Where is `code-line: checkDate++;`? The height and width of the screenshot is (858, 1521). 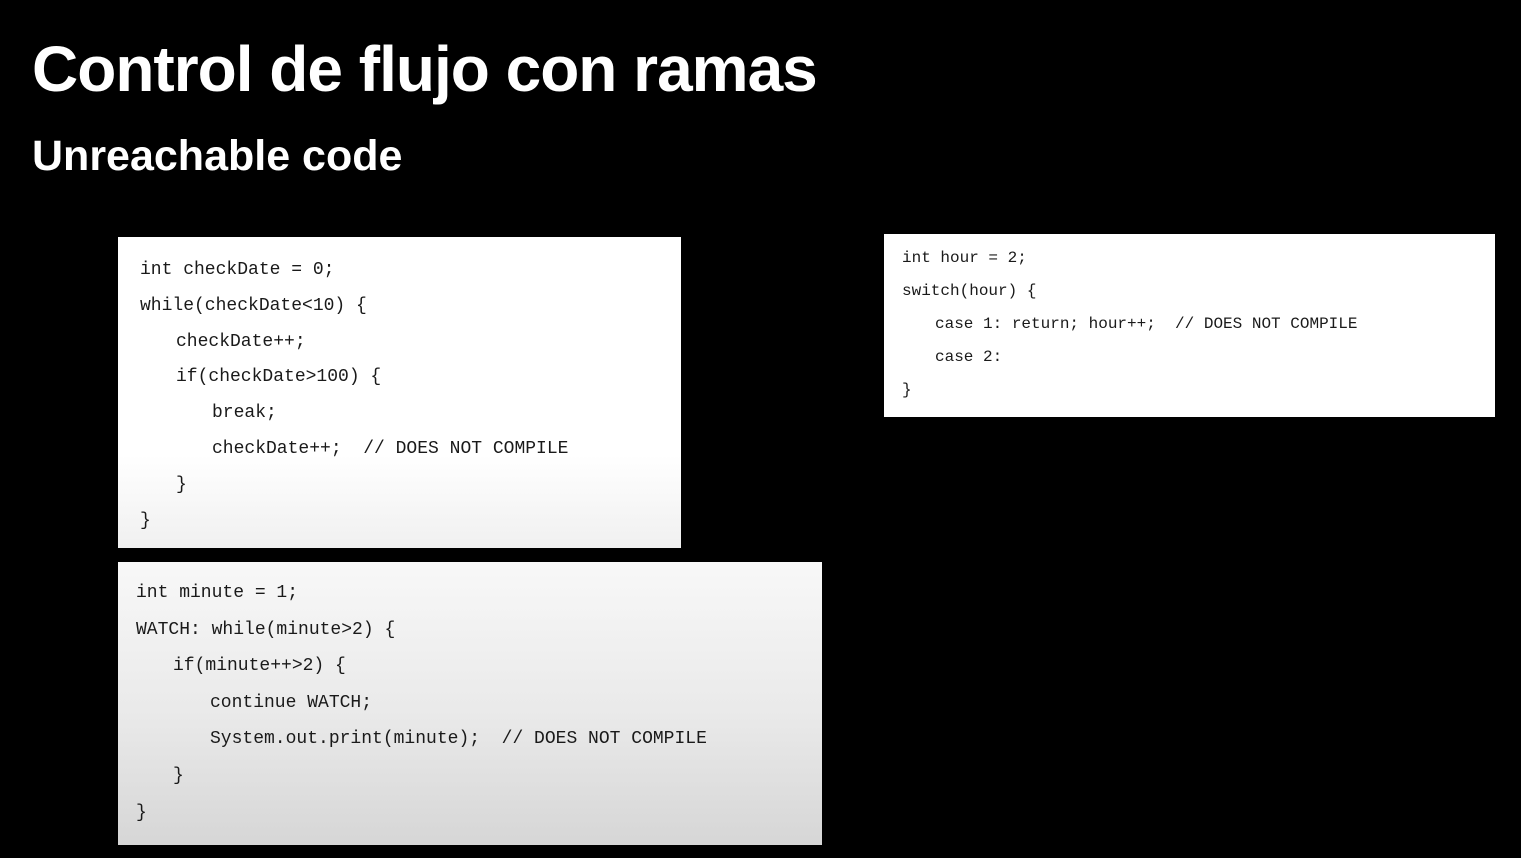 code-line: checkDate++; is located at coordinates (241, 341).